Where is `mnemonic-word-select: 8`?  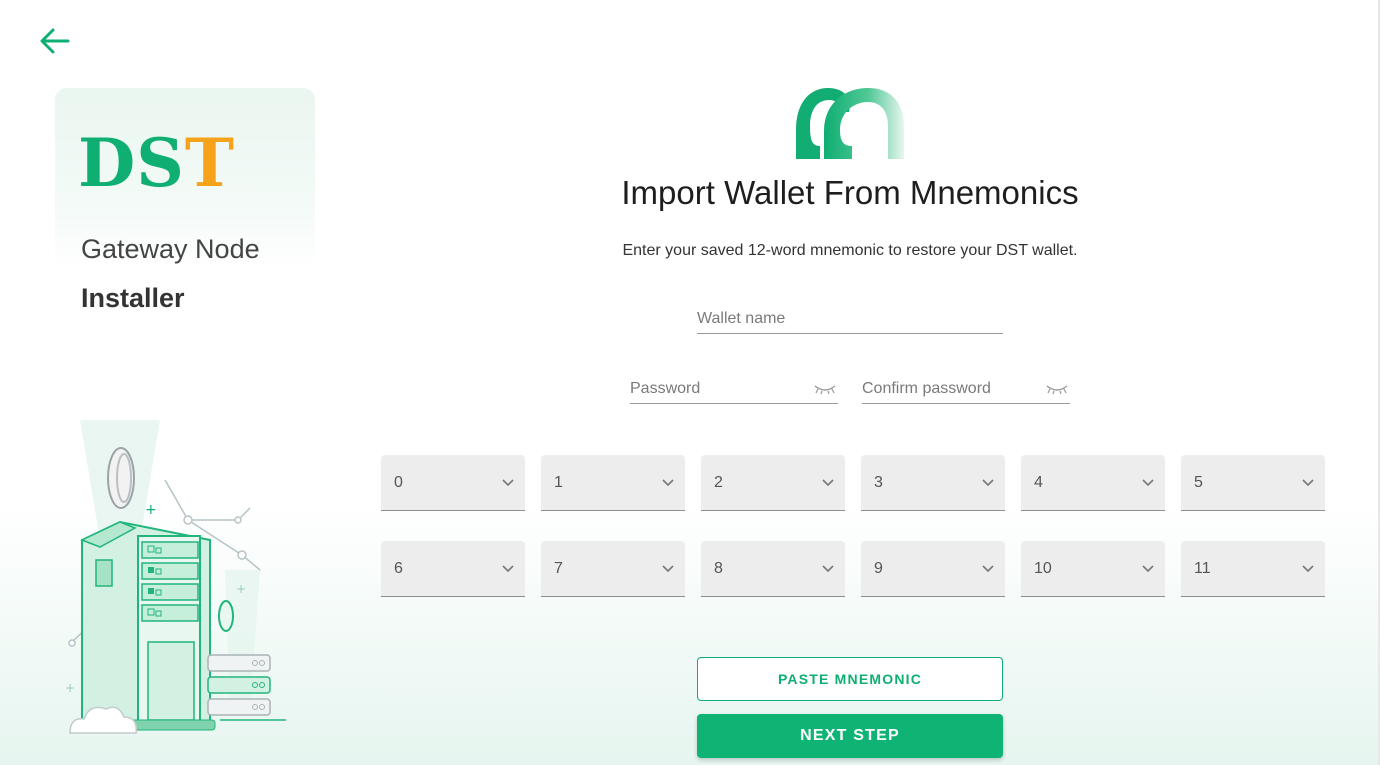 mnemonic-word-select: 8 is located at coordinates (773, 569).